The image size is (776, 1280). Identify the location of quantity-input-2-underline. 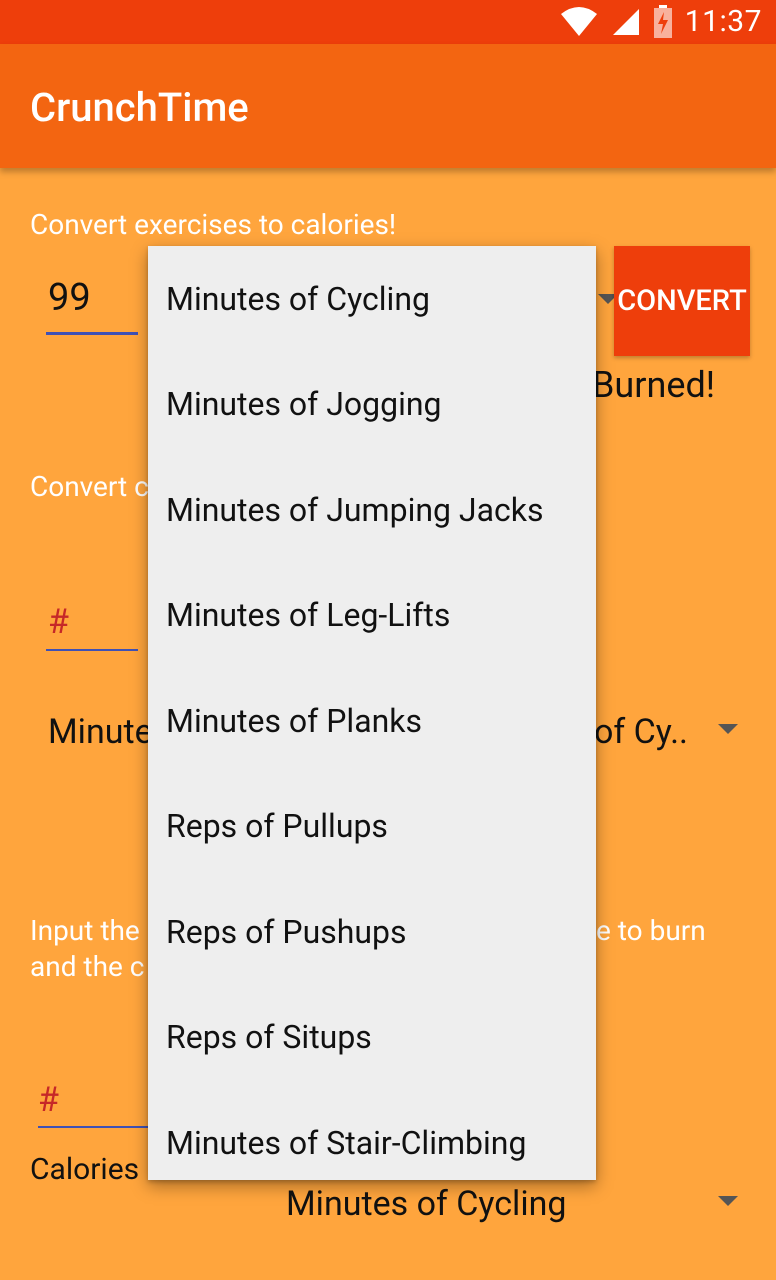
(92, 650).